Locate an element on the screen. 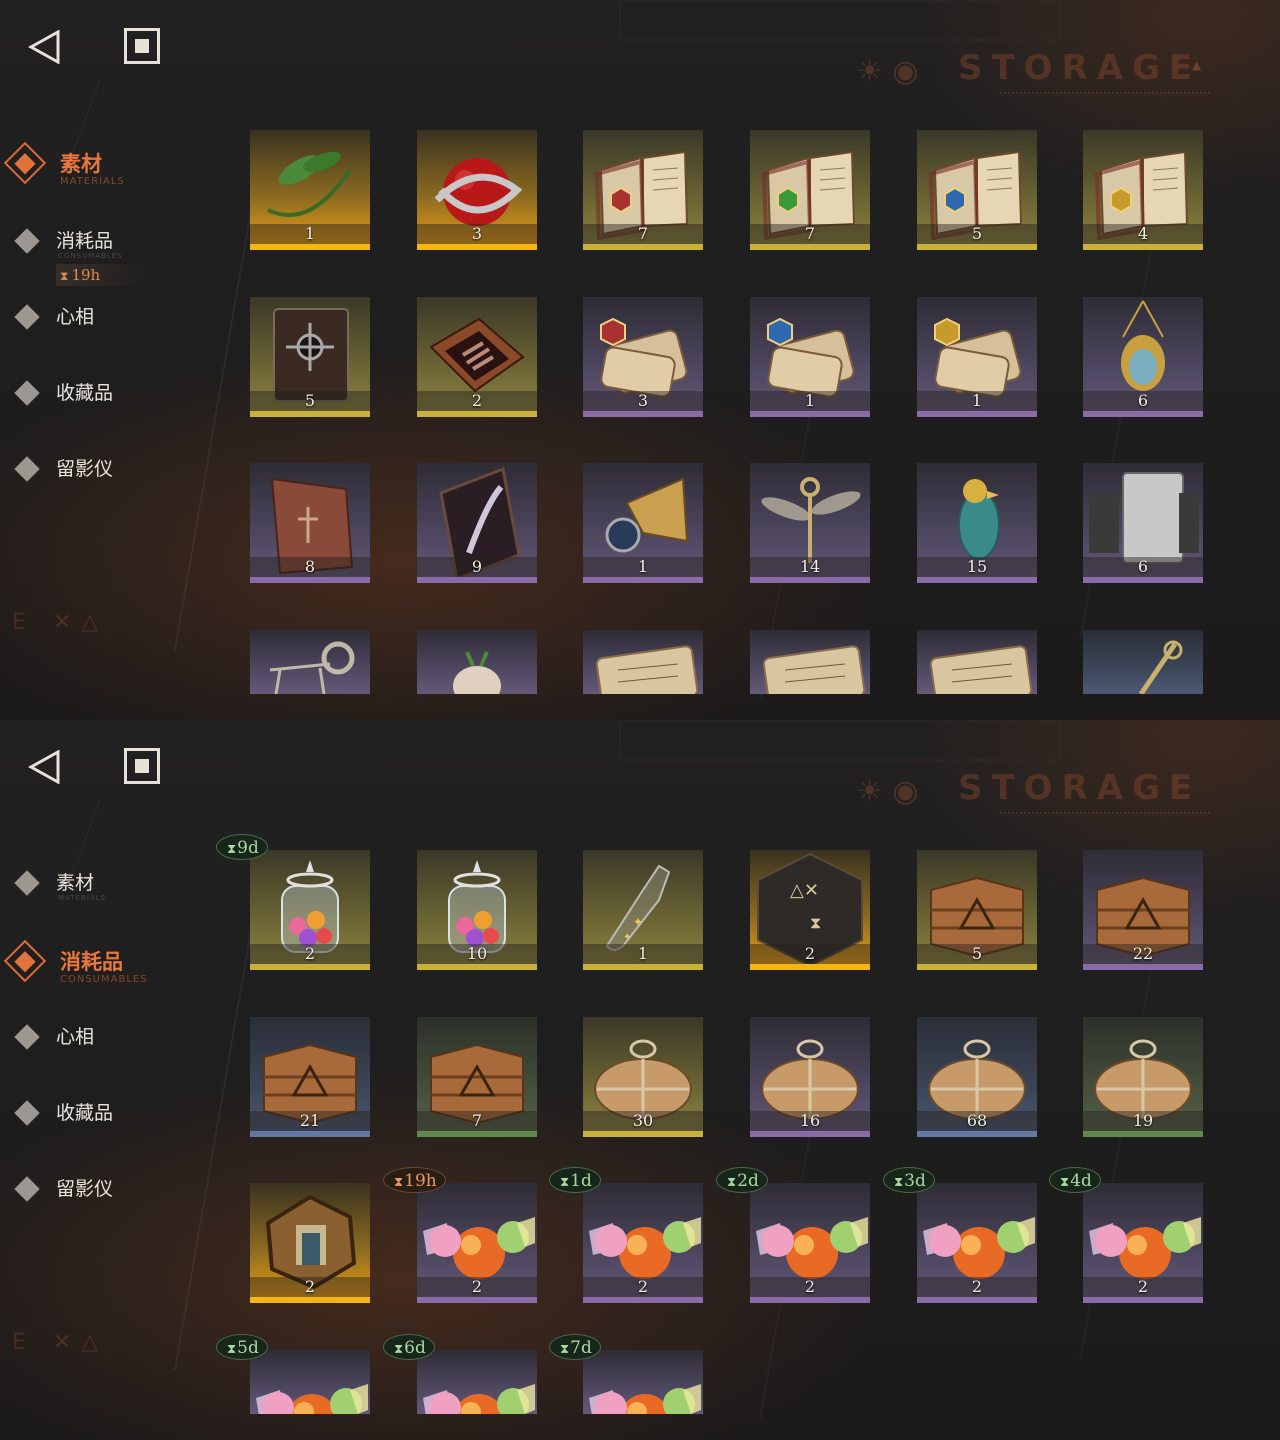 Image resolution: width=1280 pixels, height=1440 pixels. inventory-slot: △✕ ⧗ 2 is located at coordinates (810, 910).